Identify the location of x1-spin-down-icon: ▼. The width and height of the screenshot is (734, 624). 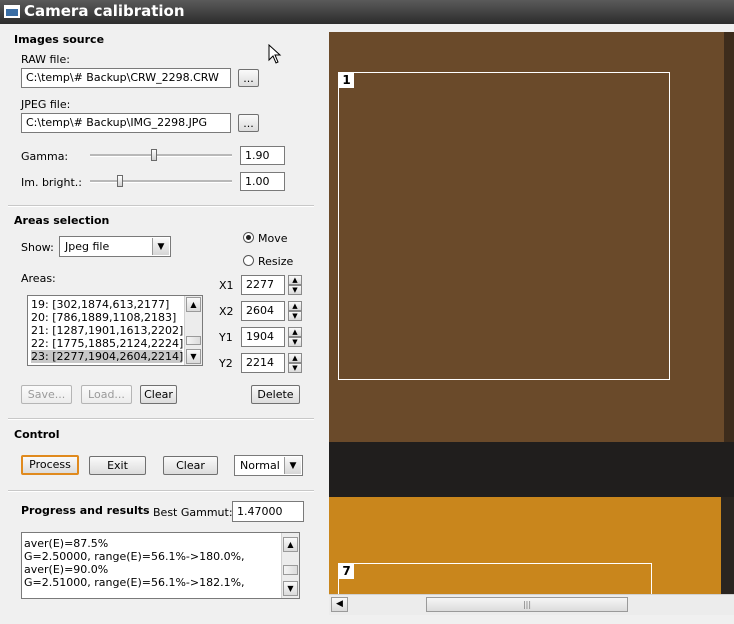
(295, 290).